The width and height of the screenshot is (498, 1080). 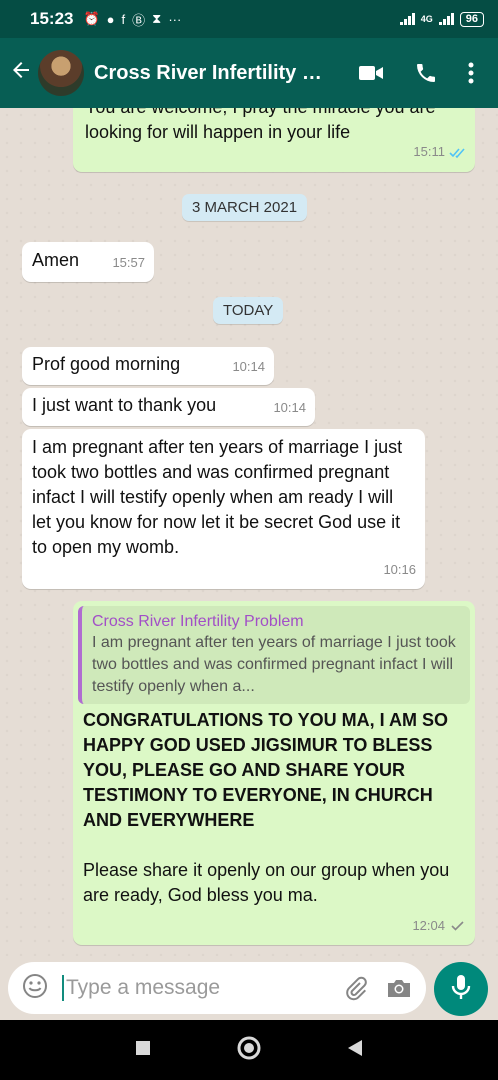 I want to click on signal-2-icon, so click(x=446, y=19).